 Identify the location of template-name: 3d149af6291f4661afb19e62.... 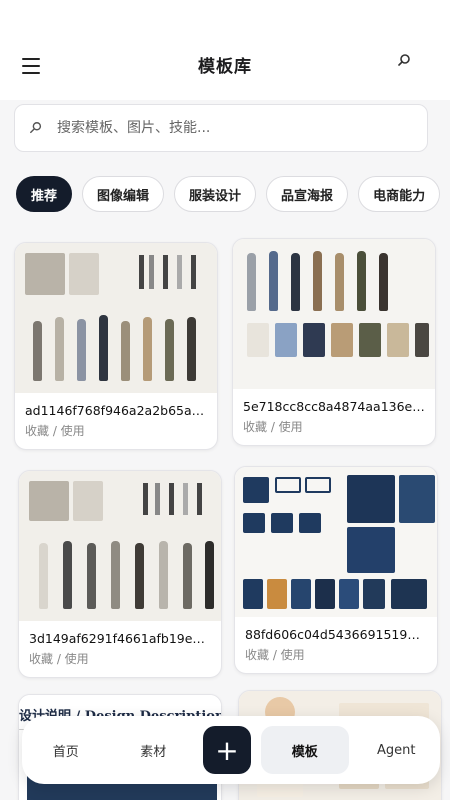
(125, 638).